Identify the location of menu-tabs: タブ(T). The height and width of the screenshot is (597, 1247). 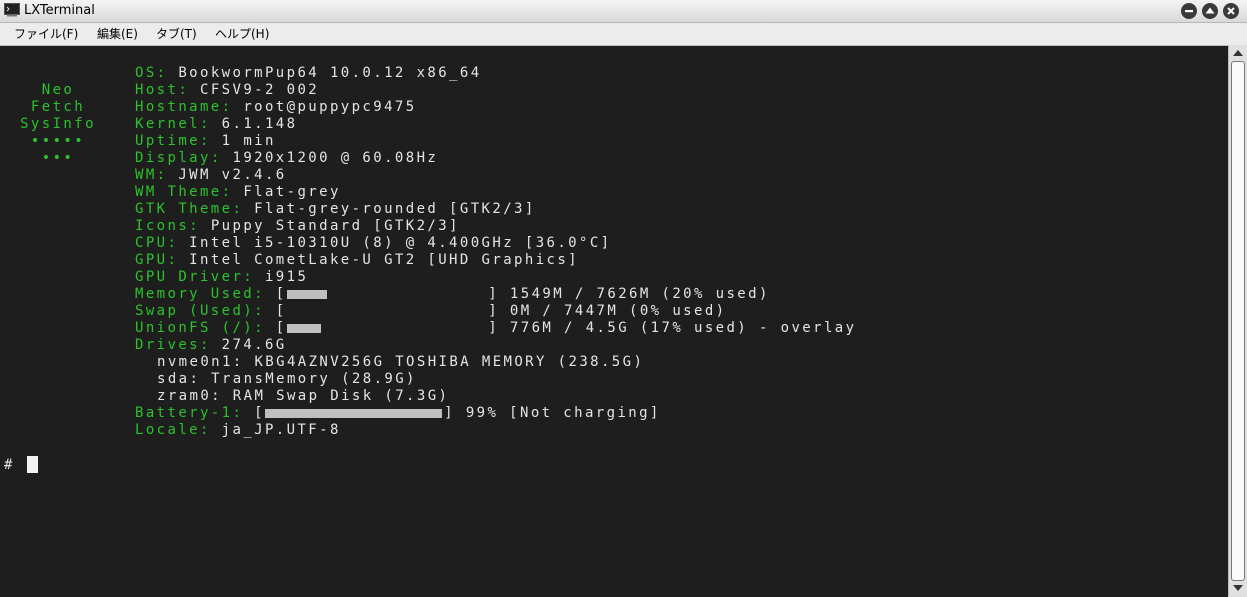
(176, 34).